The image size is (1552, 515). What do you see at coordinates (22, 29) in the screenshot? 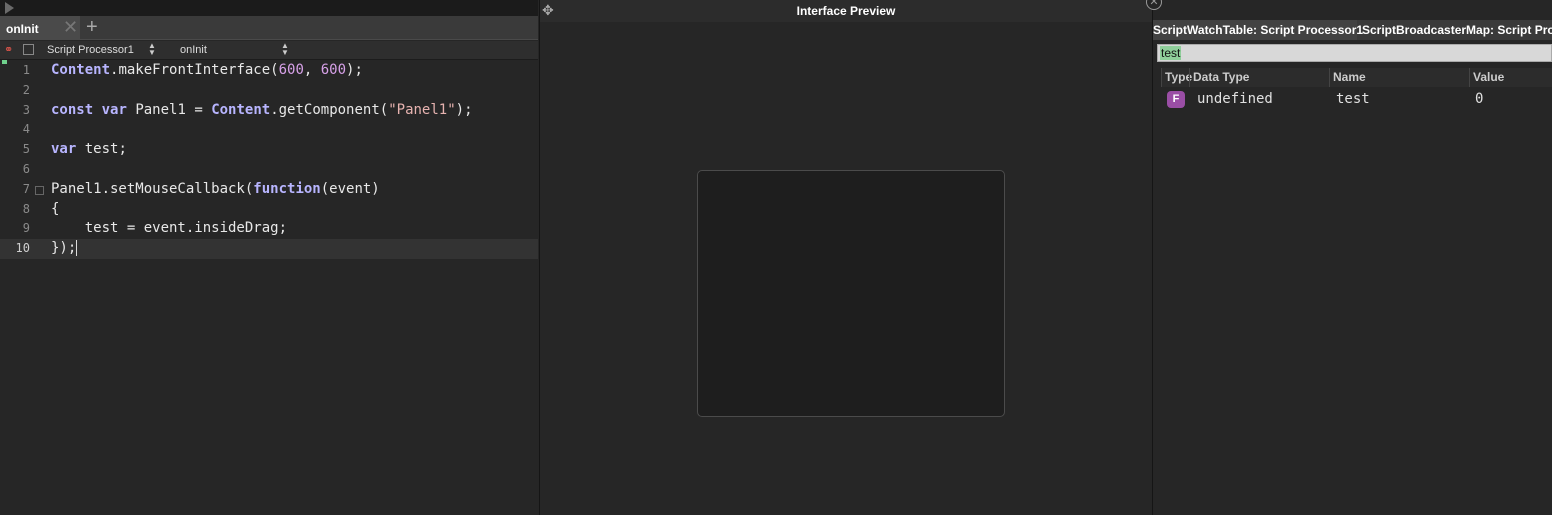
I see `tab-label: onInit` at bounding box center [22, 29].